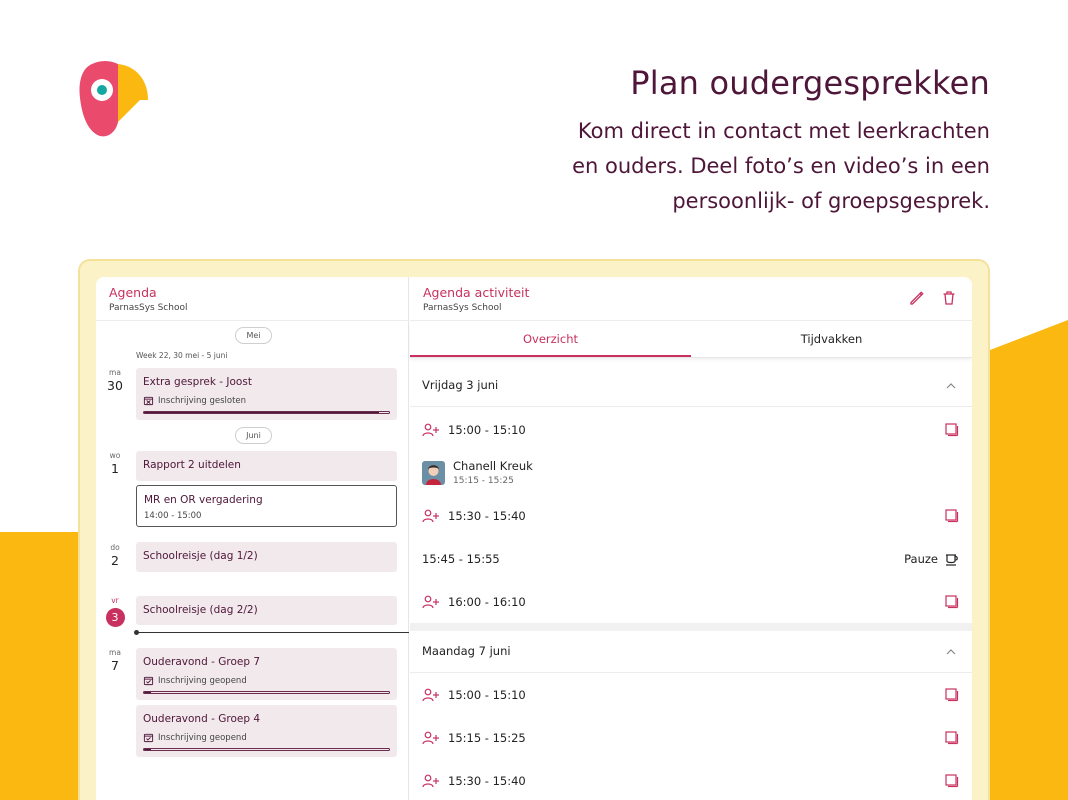  I want to click on event-title: Rapport 2 uitdelen, so click(192, 465).